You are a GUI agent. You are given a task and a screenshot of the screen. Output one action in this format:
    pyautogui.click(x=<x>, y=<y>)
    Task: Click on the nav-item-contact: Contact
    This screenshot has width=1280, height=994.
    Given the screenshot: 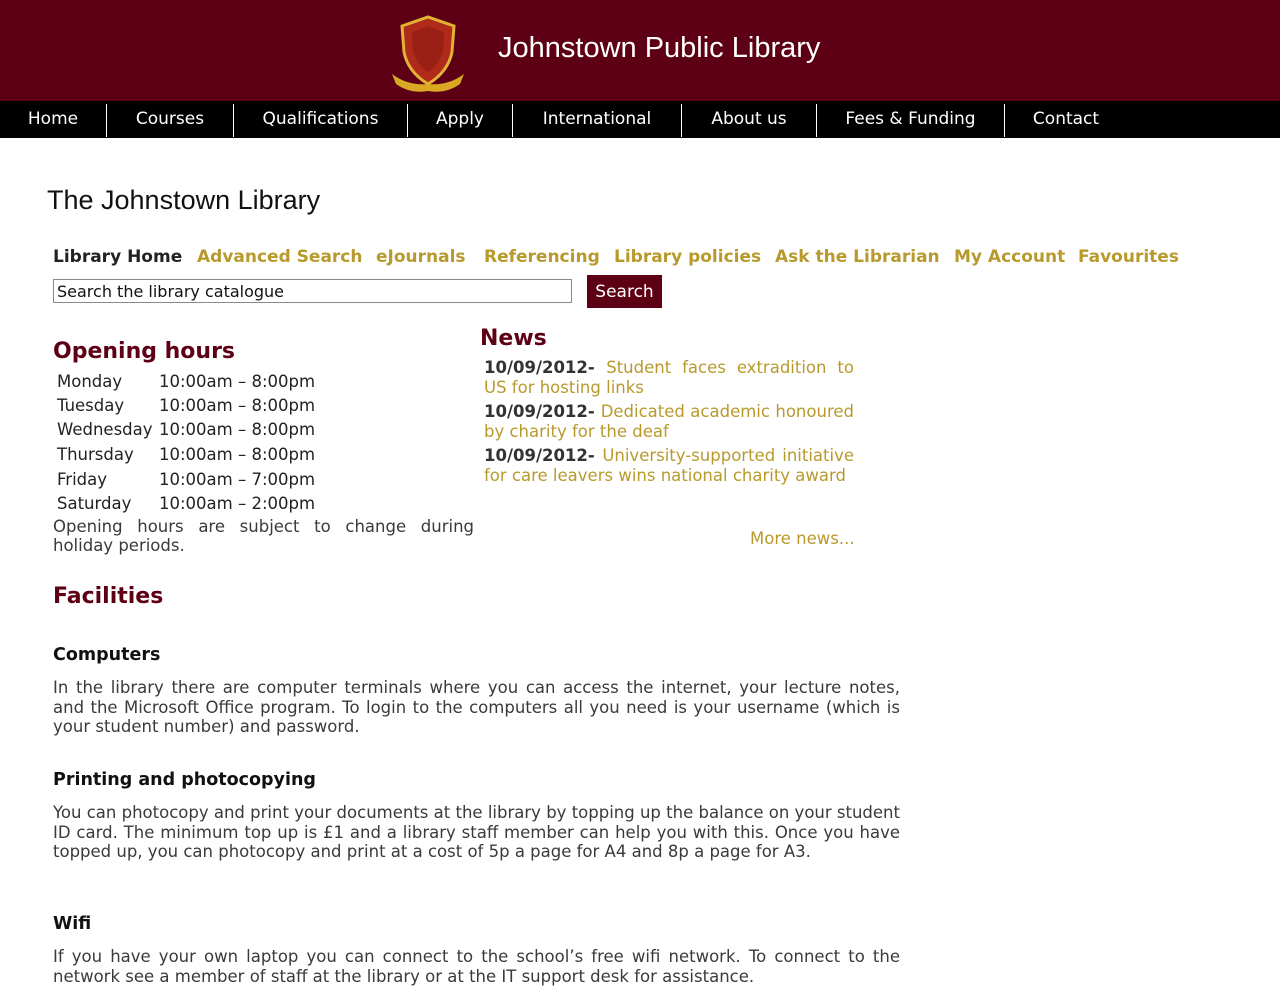 What is the action you would take?
    pyautogui.click(x=1066, y=119)
    